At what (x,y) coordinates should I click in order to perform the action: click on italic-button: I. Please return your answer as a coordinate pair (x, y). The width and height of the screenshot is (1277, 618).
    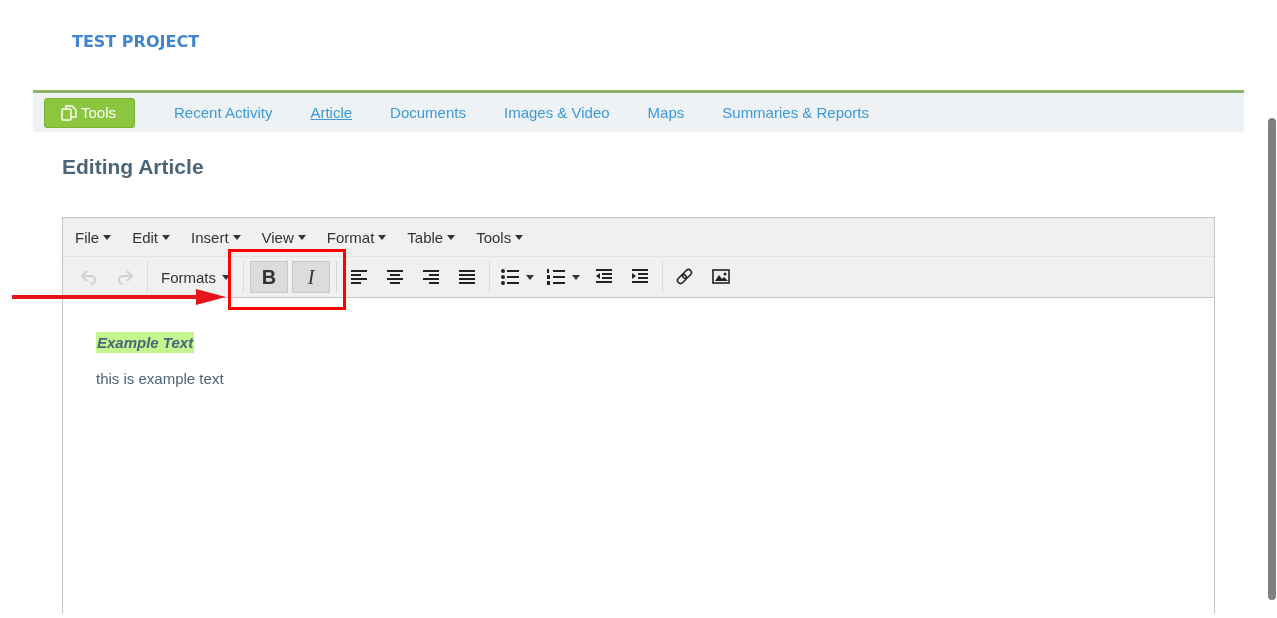
    Looking at the image, I should click on (311, 277).